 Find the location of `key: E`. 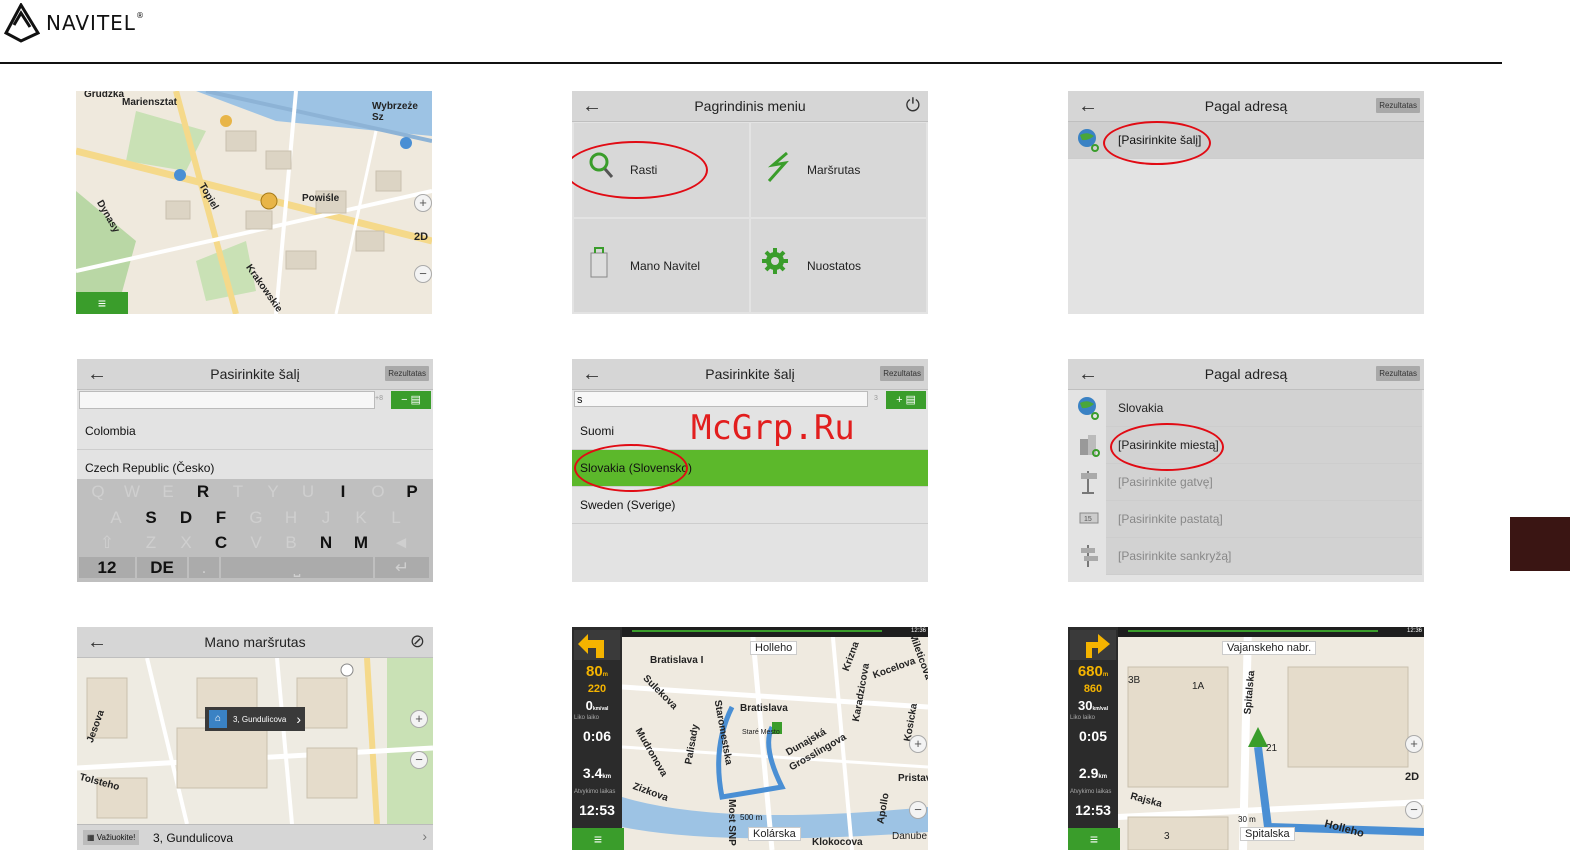

key: E is located at coordinates (168, 491).